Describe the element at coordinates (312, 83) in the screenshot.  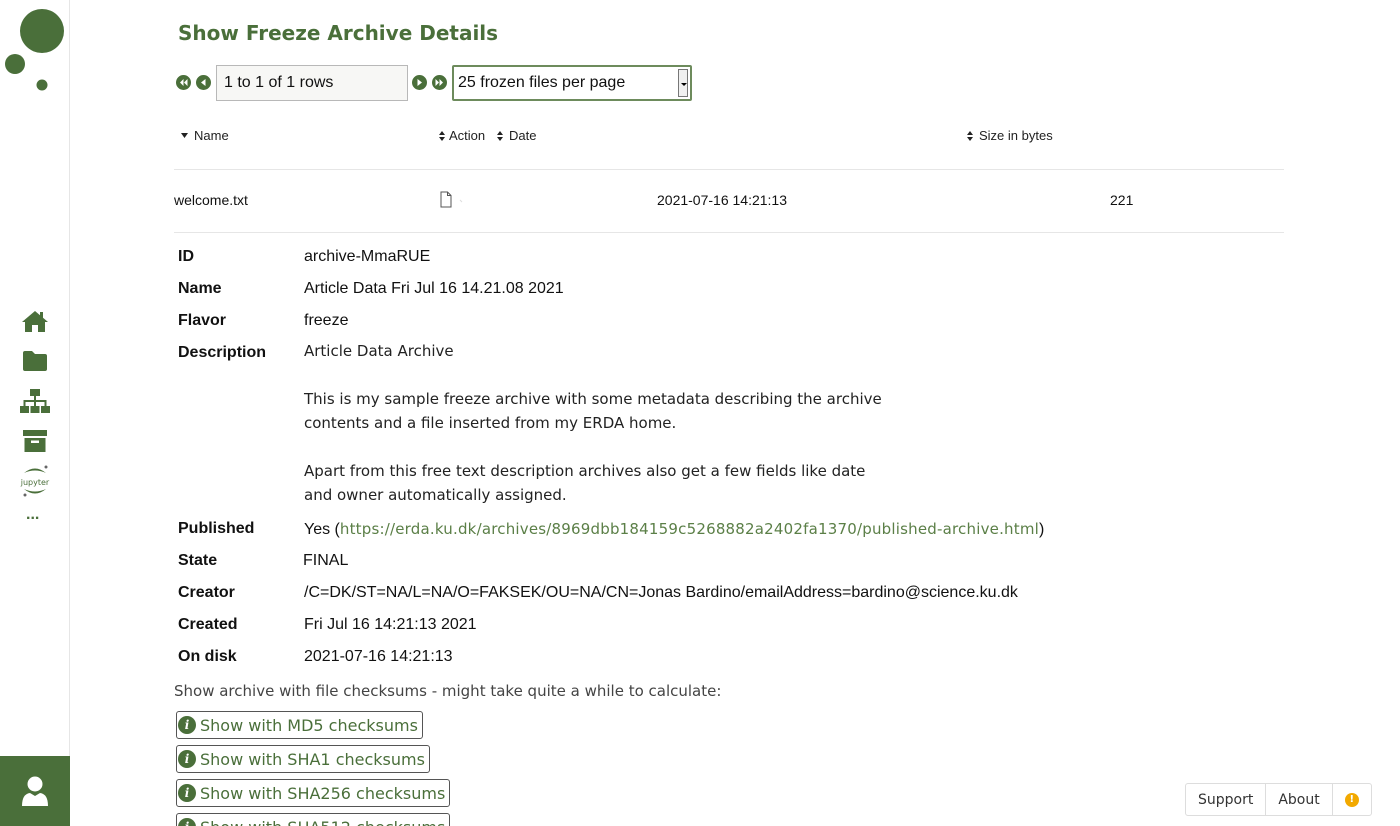
I see `pager-display: 1 to 1 of 1 rows` at that location.